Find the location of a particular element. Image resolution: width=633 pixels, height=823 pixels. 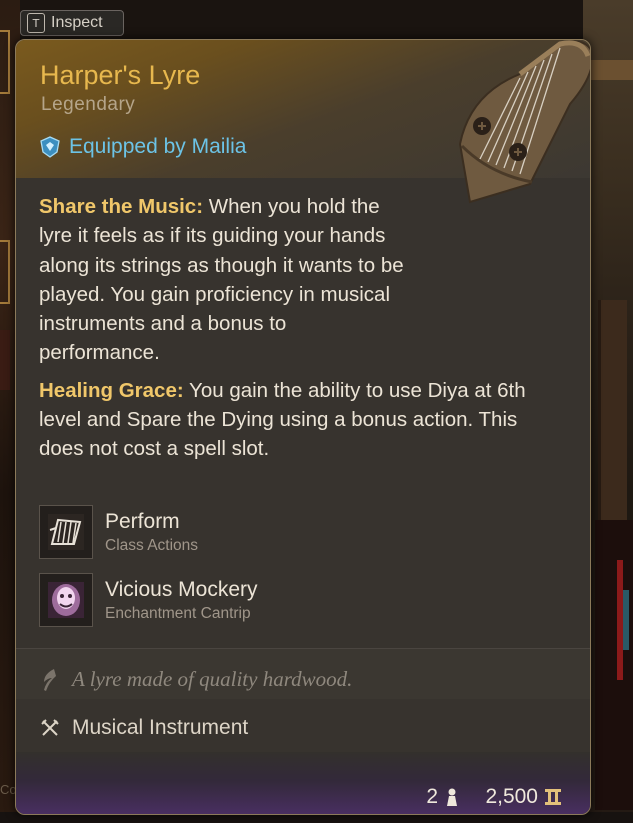

action-subtitle: Class Actions is located at coordinates (152, 545).